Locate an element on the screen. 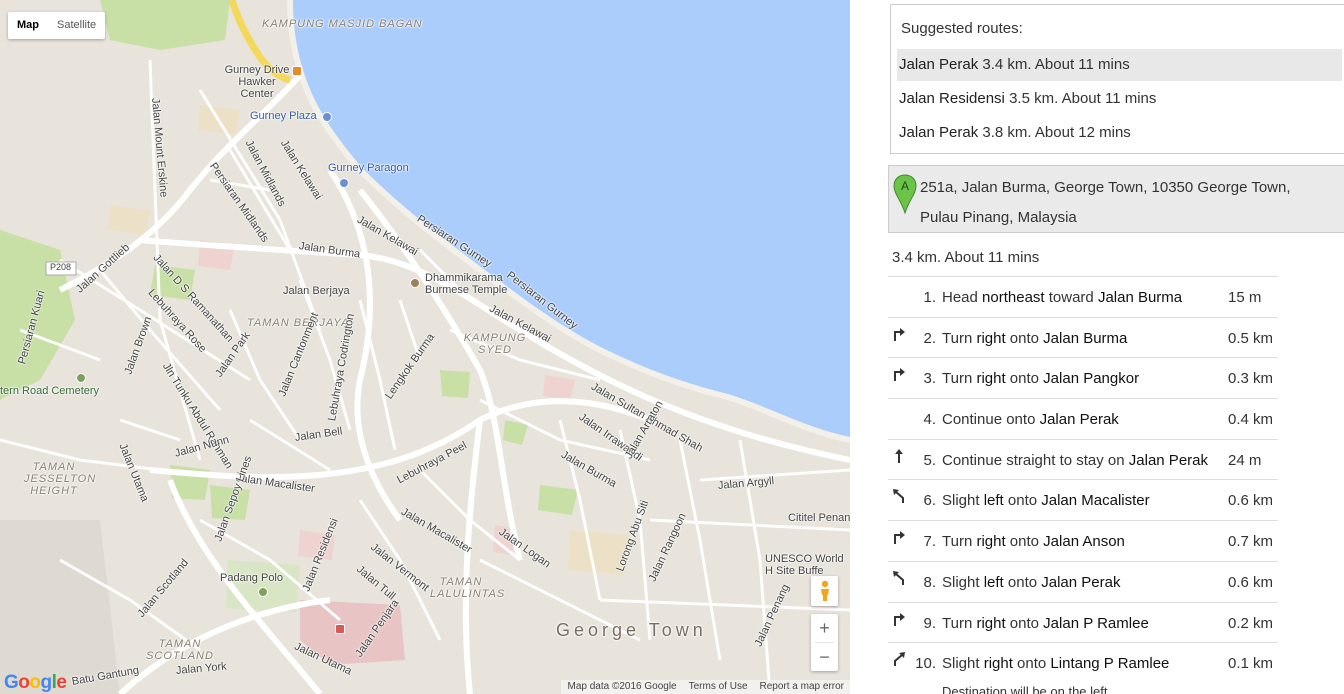 The image size is (1344, 694). map-data-text: Map data ©2016 Google is located at coordinates (622, 686).